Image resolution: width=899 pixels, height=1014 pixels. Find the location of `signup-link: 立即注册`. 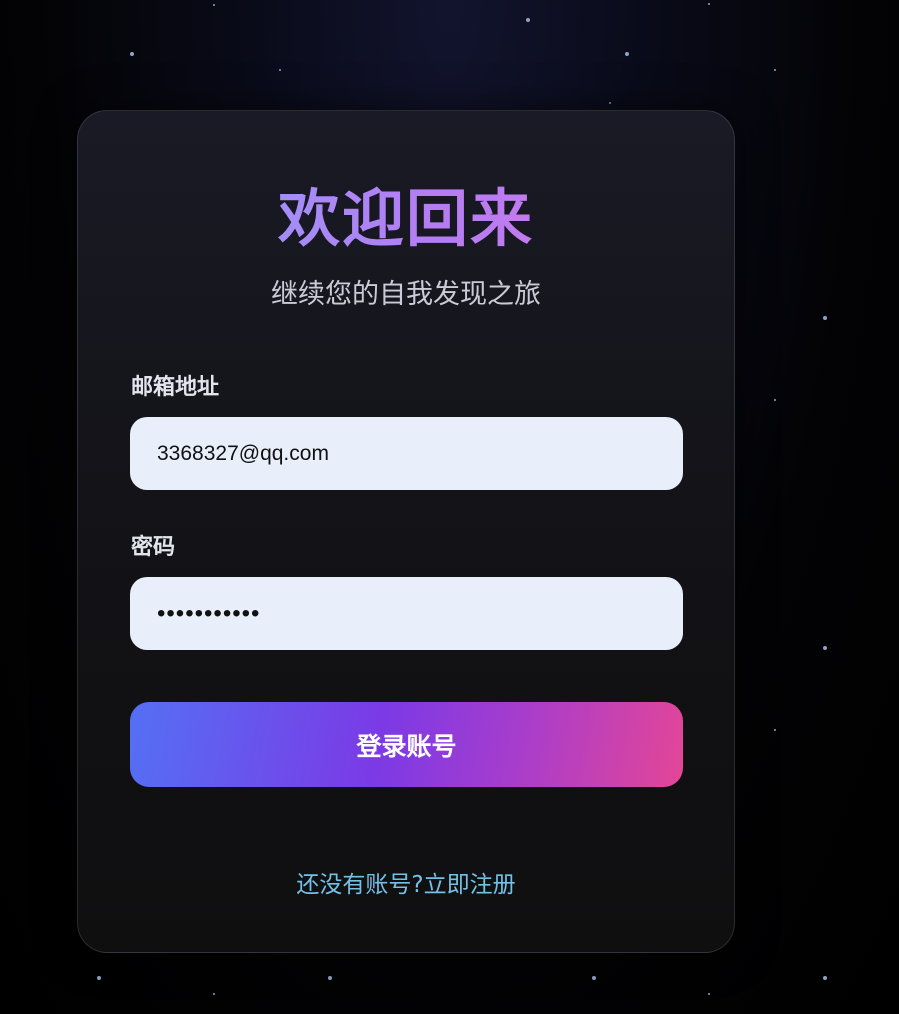

signup-link: 立即注册 is located at coordinates (470, 885).